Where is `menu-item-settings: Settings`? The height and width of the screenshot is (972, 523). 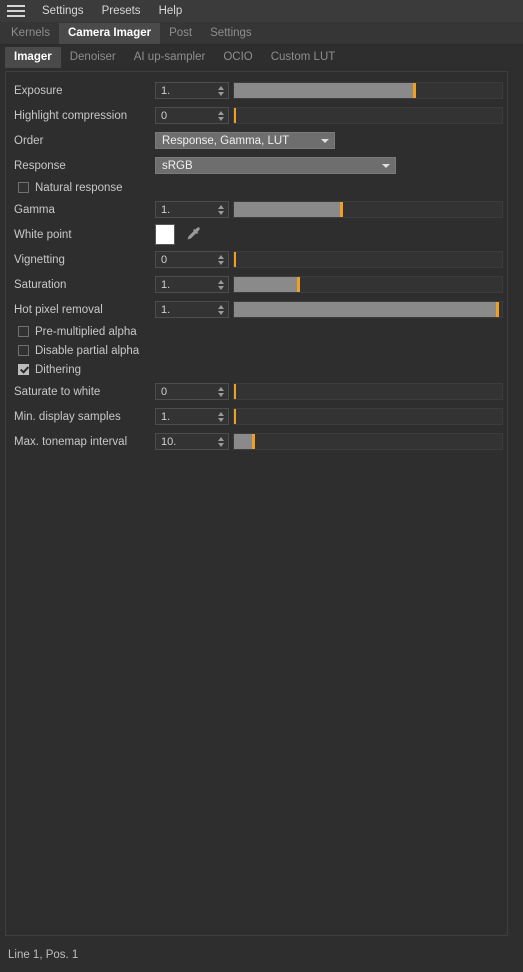 menu-item-settings: Settings is located at coordinates (63, 11).